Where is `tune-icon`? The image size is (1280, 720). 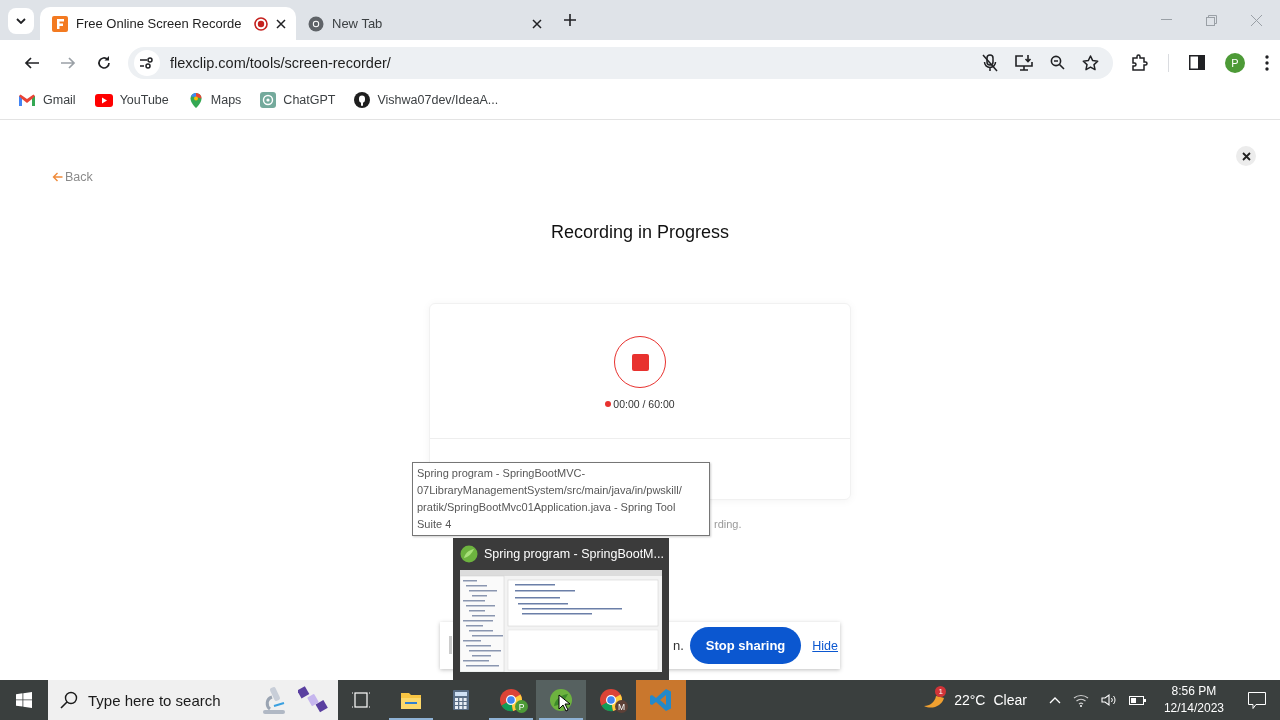
tune-icon is located at coordinates (147, 62).